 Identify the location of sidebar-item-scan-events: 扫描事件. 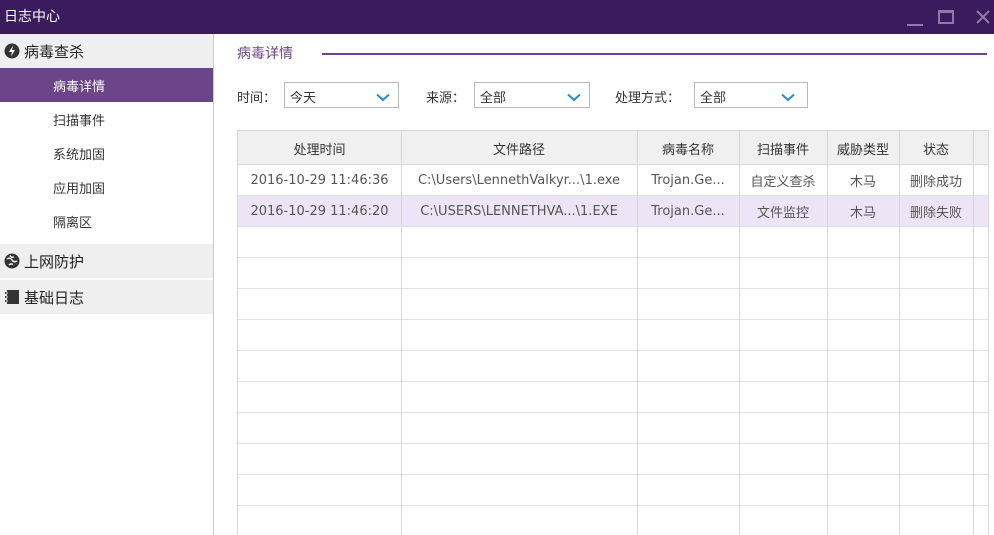
(106, 119).